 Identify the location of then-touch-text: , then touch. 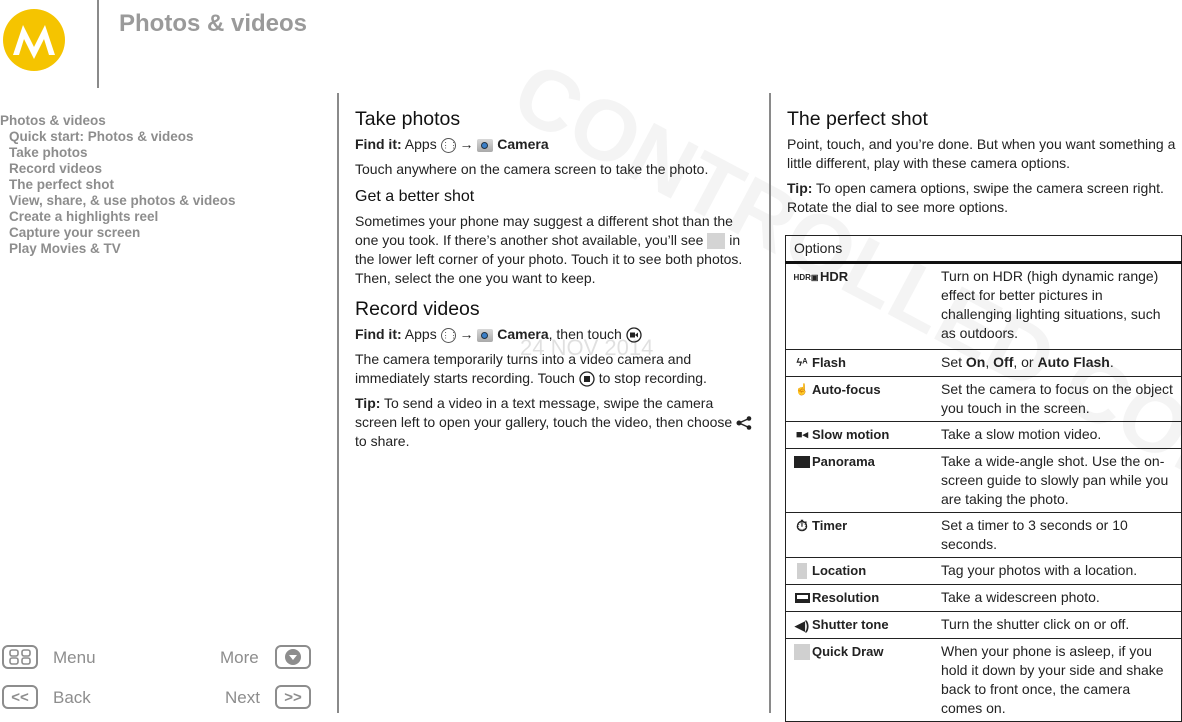
(585, 334).